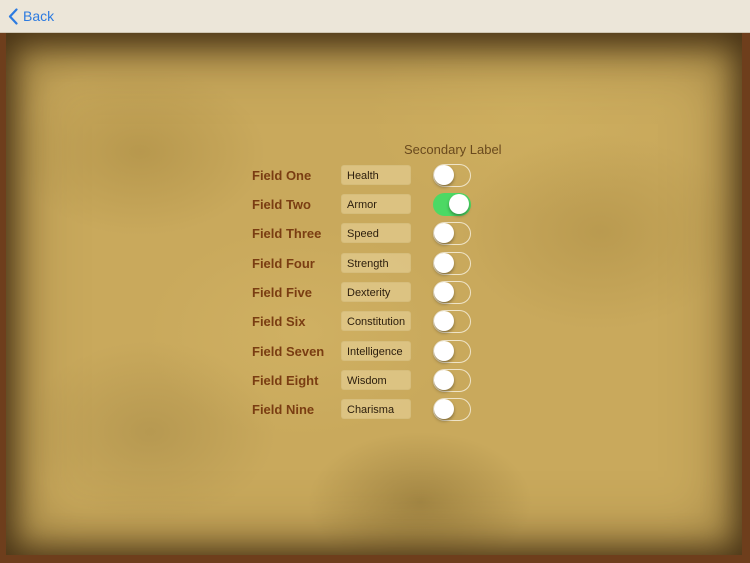  Describe the element at coordinates (376, 380) in the screenshot. I see `field-text-input: Wisdom` at that location.